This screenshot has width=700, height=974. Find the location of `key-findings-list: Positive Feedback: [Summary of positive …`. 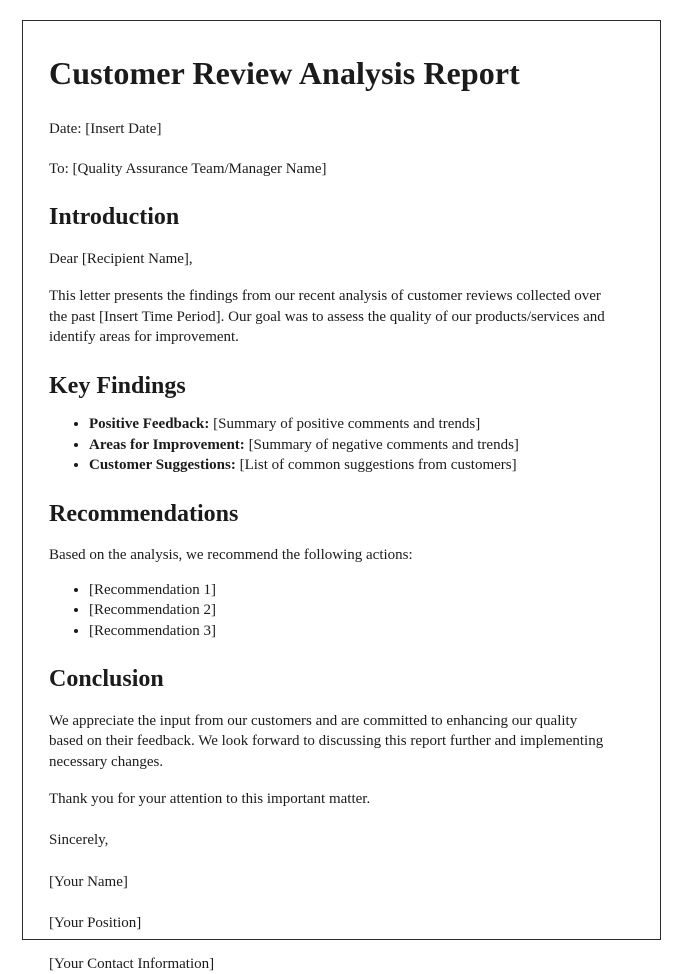

key-findings-list: Positive Feedback: [Summary of positive … is located at coordinates (331, 444).